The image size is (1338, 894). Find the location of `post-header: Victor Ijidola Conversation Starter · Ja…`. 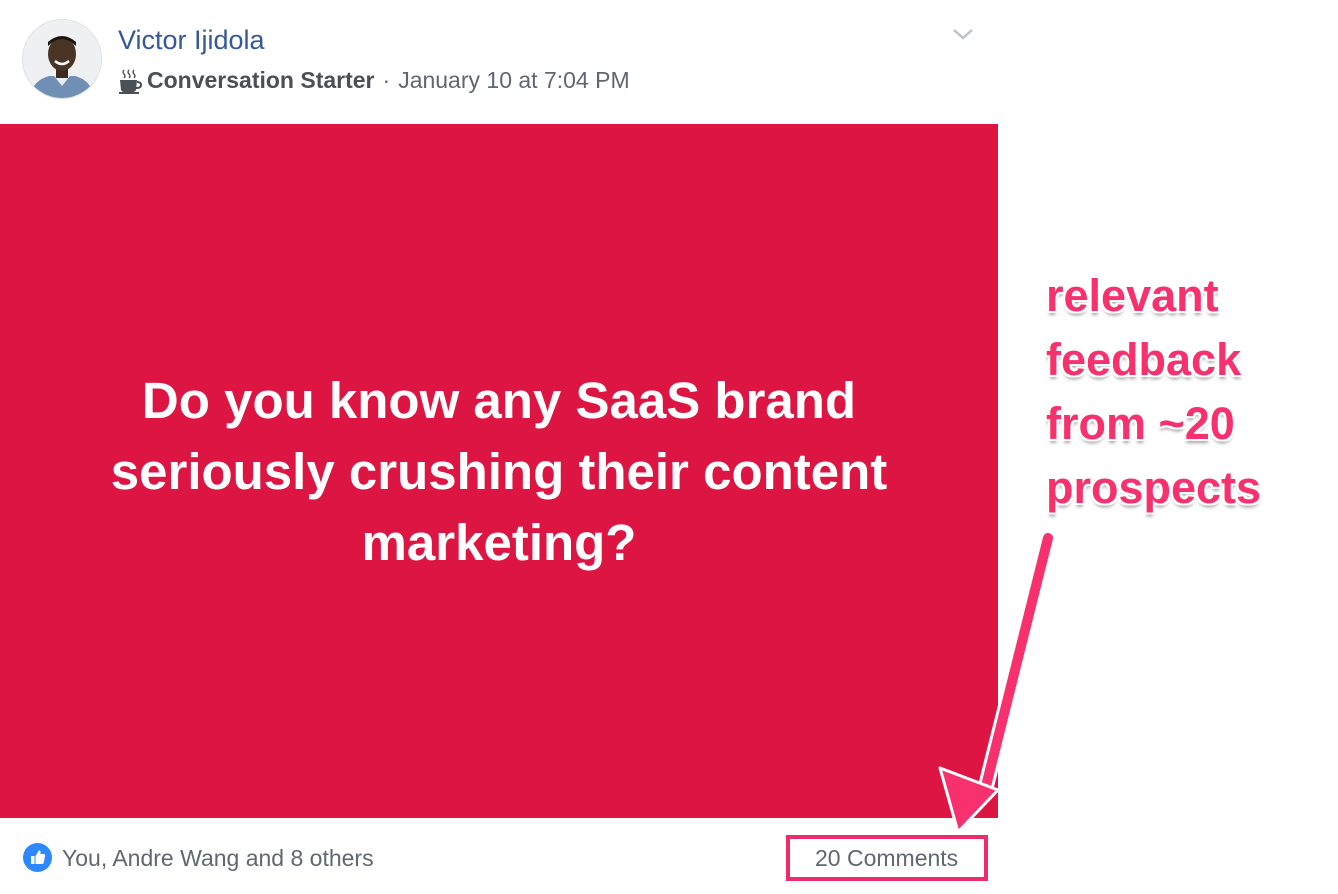

post-header: Victor Ijidola Conversation Starter · Ja… is located at coordinates (499, 62).